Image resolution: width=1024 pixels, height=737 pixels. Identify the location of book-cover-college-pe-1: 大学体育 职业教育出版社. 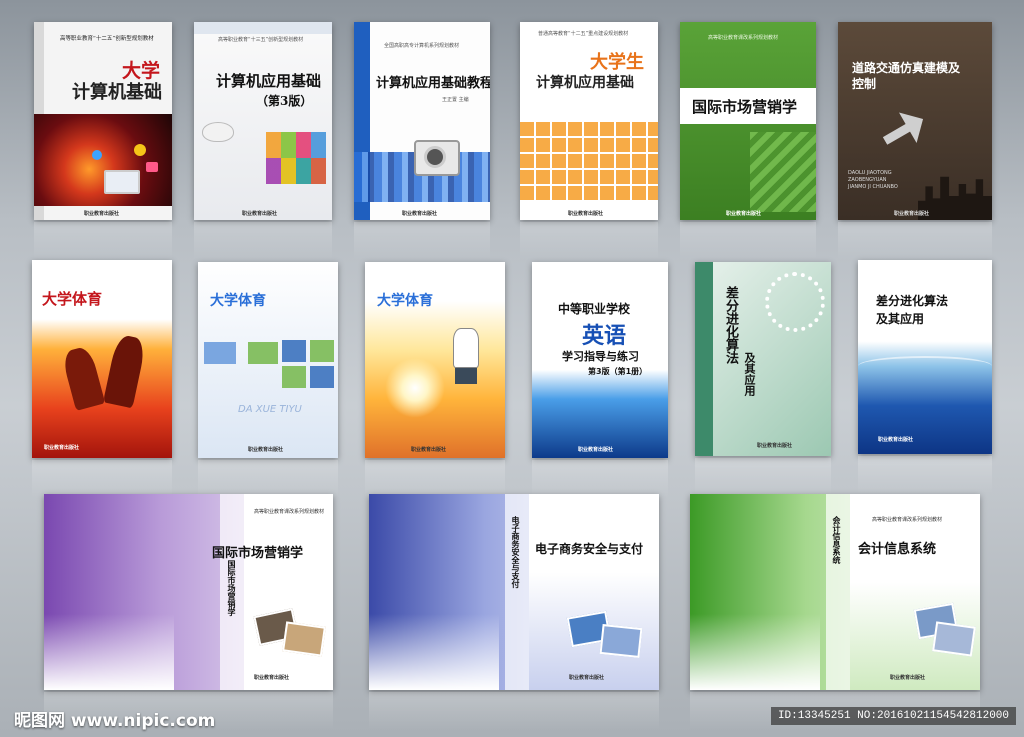
(102, 359).